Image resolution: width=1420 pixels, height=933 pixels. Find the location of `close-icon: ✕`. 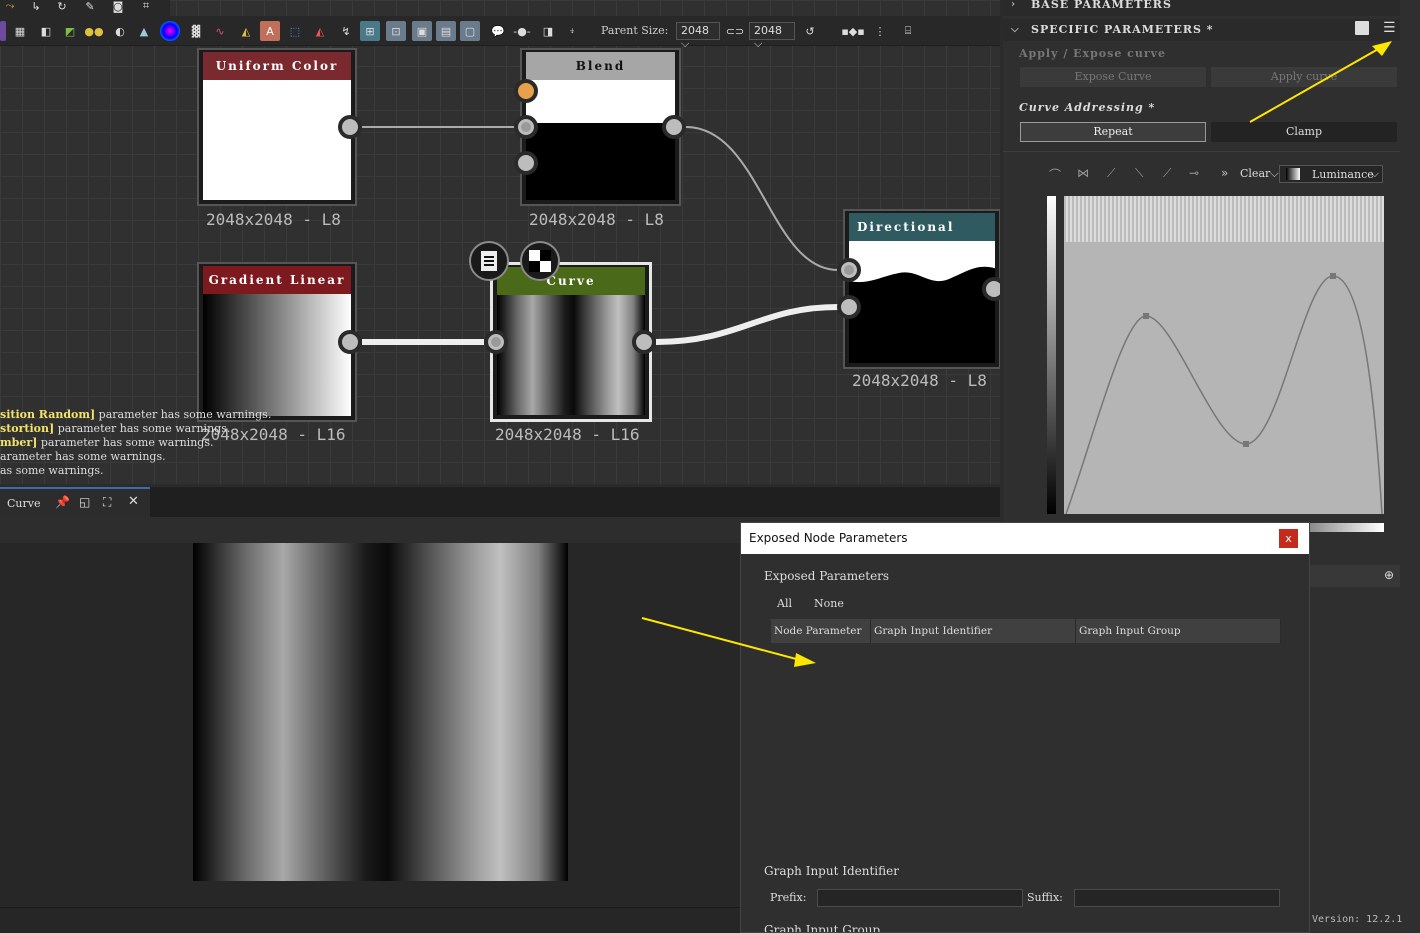

close-icon: ✕ is located at coordinates (133, 501).